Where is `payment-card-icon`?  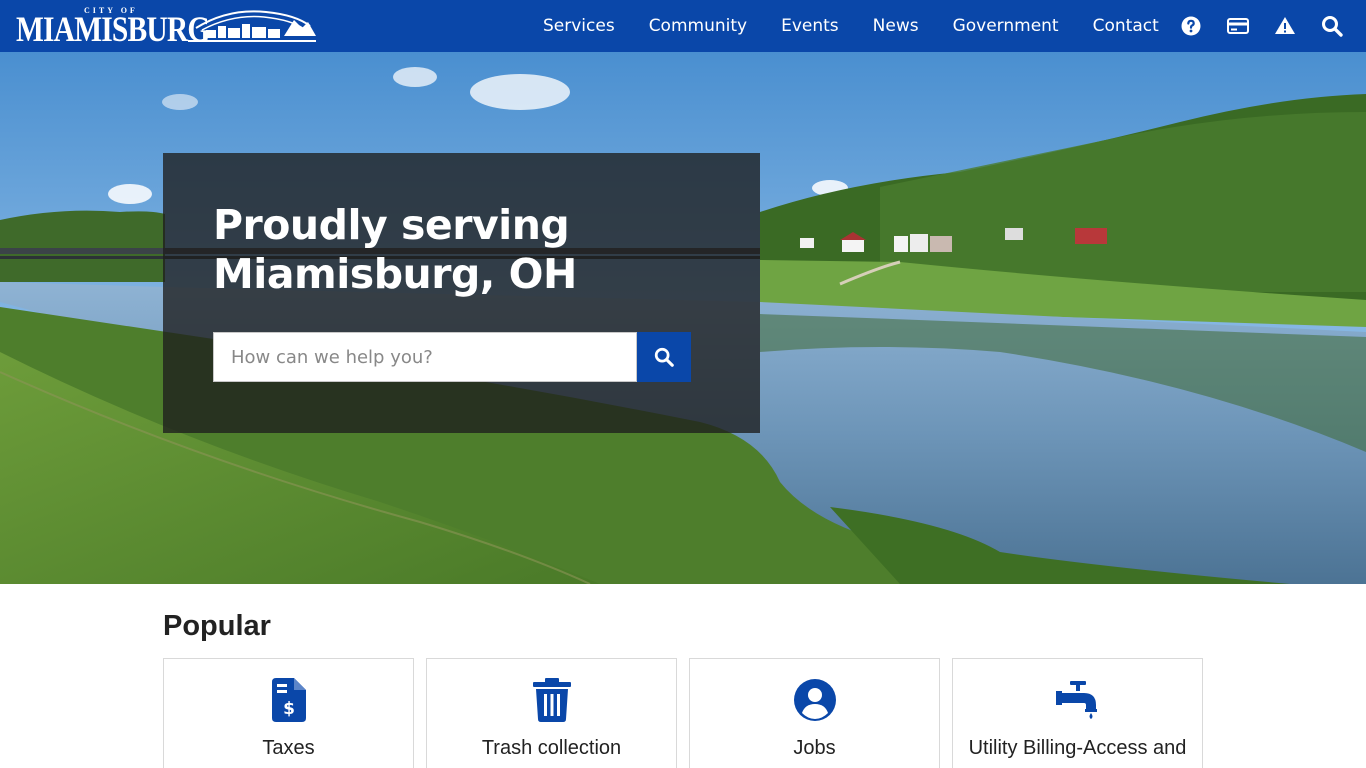 payment-card-icon is located at coordinates (1238, 26).